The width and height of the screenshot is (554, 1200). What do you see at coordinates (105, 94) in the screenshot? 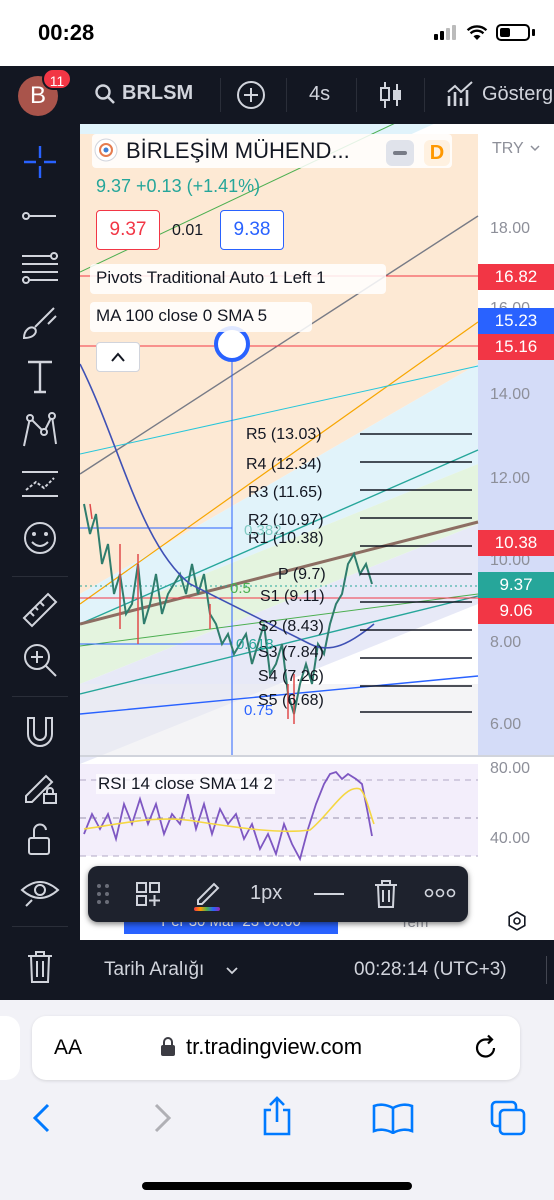
I see `search-icon` at bounding box center [105, 94].